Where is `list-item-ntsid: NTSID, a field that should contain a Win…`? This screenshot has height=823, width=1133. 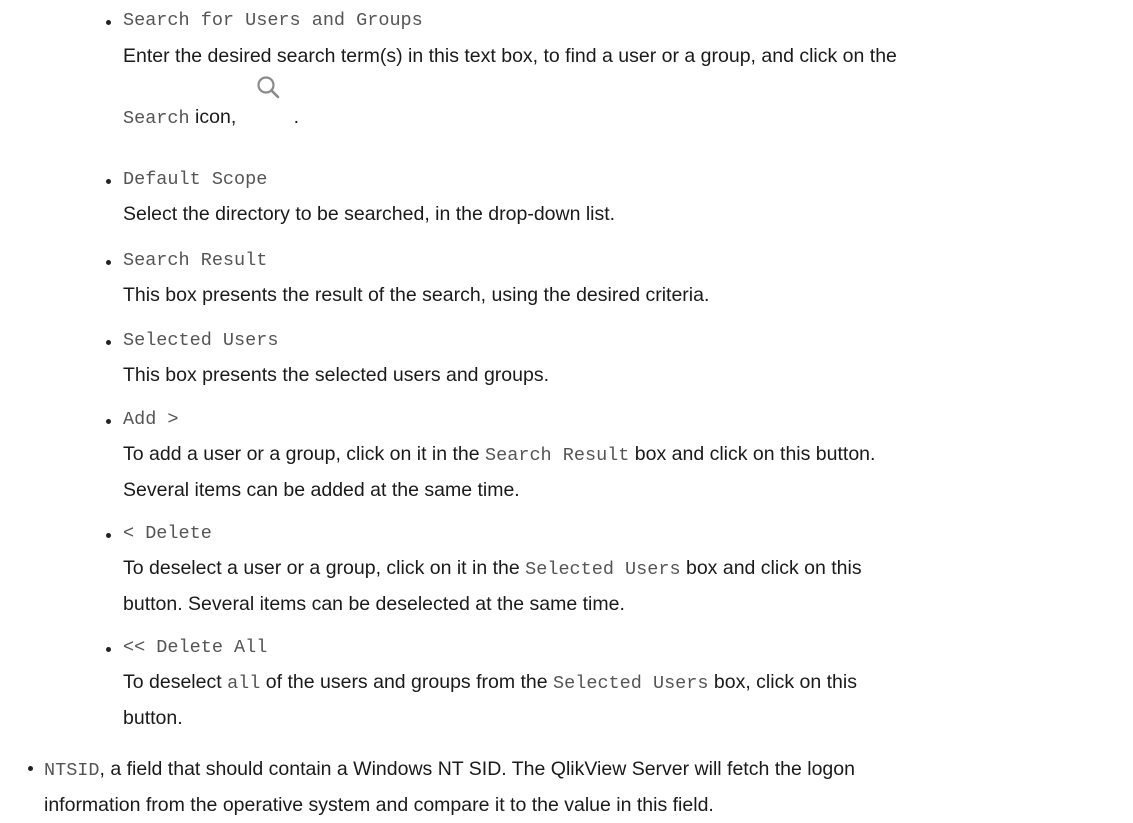 list-item-ntsid: NTSID, a field that should contain a Win… is located at coordinates (576, 787).